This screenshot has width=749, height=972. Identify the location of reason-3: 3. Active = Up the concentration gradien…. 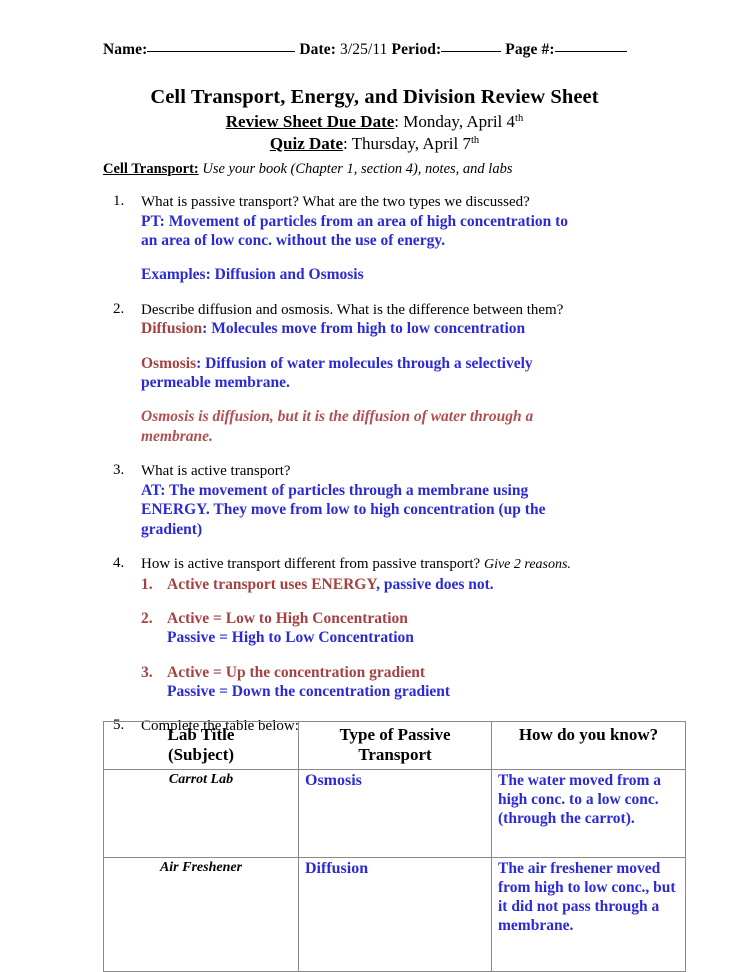
(402, 682).